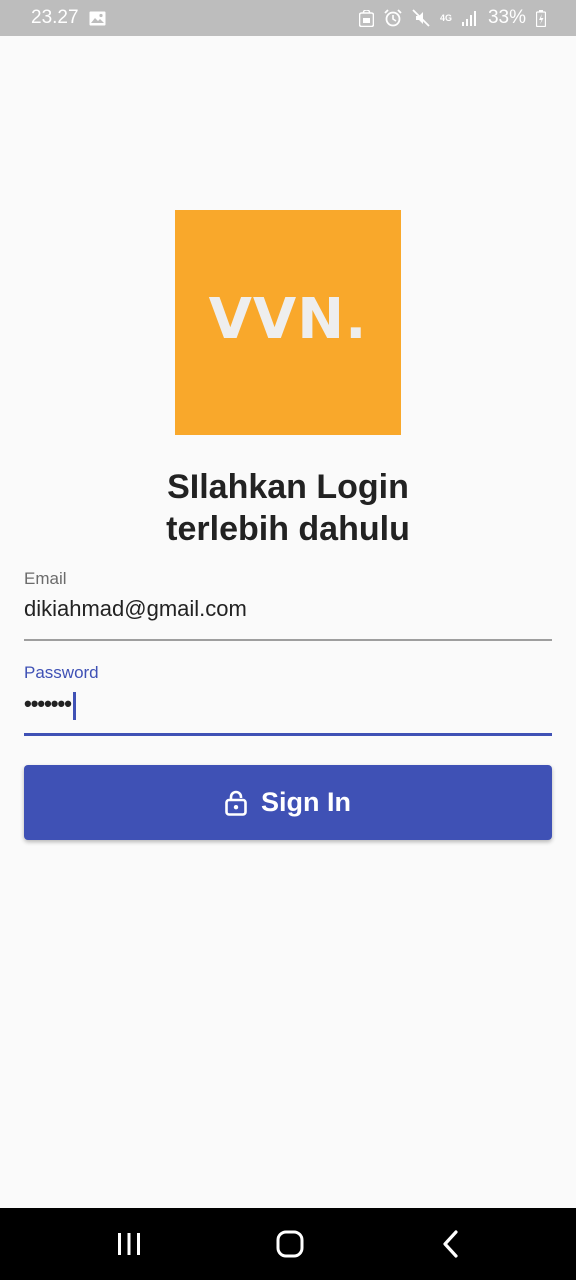 This screenshot has height=1280, width=576. What do you see at coordinates (236, 803) in the screenshot?
I see `lock-open-icon` at bounding box center [236, 803].